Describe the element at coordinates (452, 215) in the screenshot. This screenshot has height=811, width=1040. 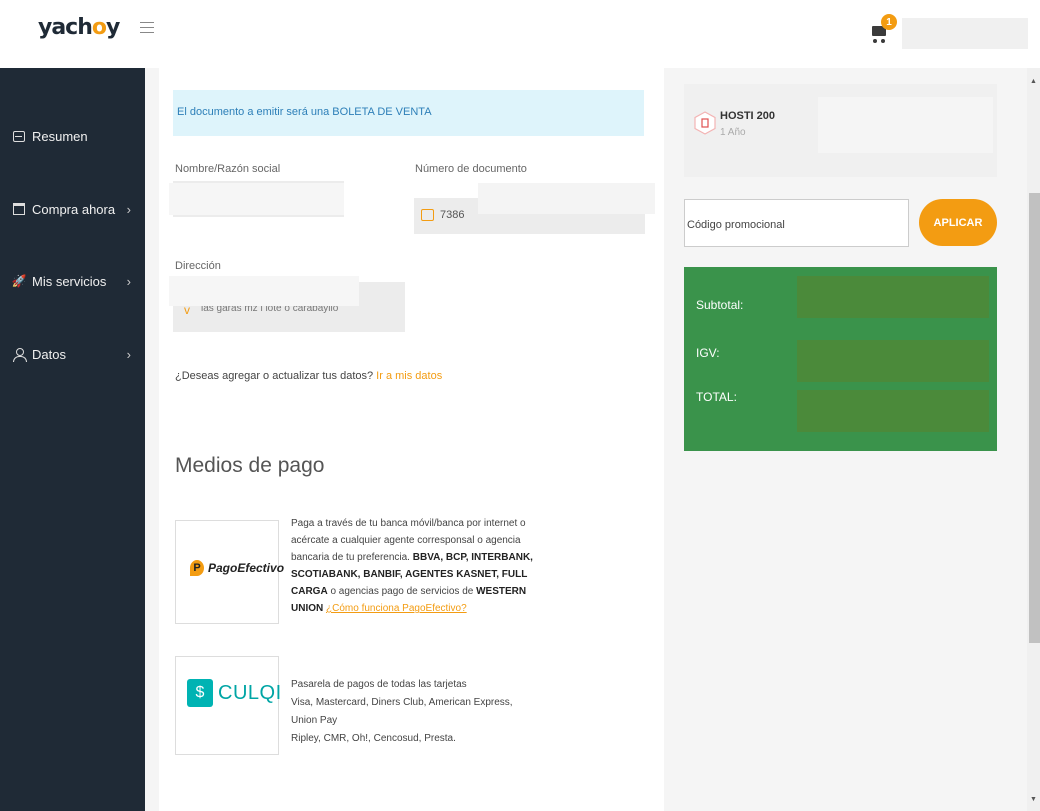
I see `document-number-value: 7386` at that location.